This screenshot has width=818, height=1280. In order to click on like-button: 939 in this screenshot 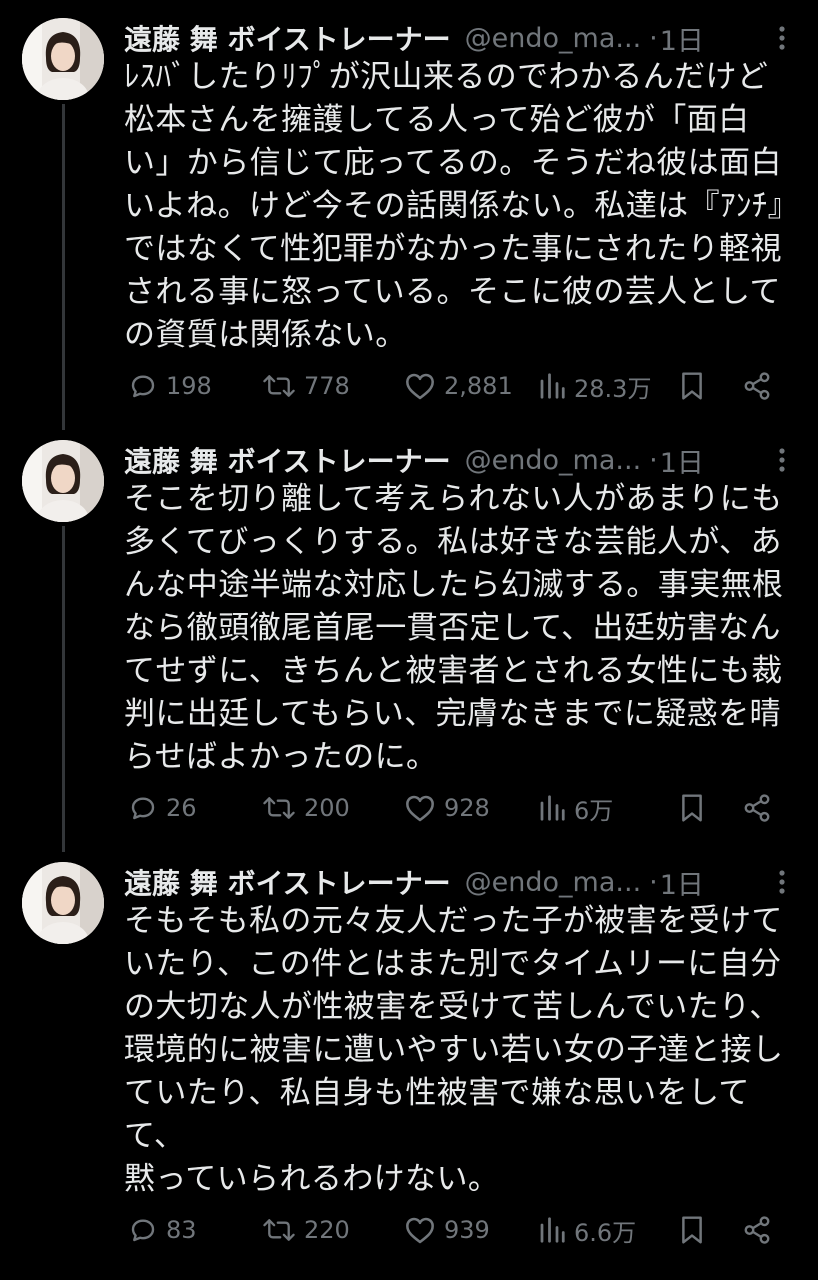, I will do `click(447, 1230)`.